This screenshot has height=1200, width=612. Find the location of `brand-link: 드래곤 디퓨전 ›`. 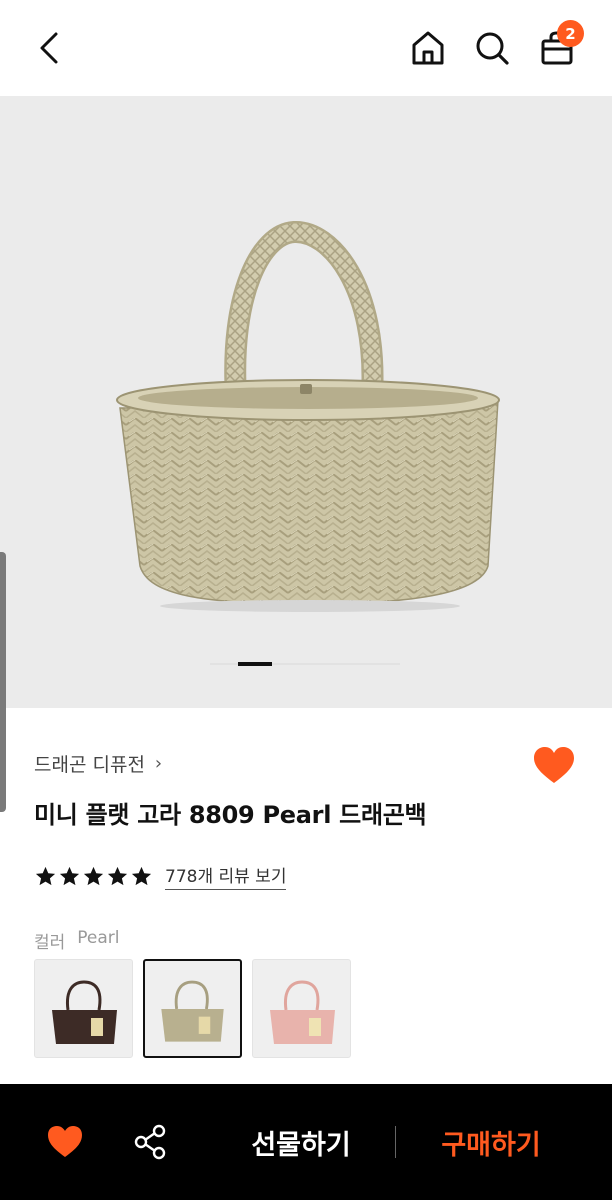

brand-link: 드래곤 디퓨전 › is located at coordinates (98, 763).